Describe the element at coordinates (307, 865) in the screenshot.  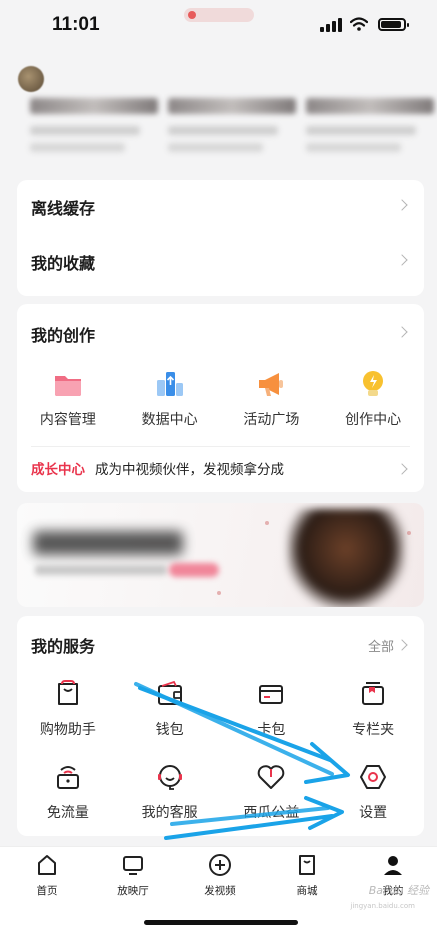
I see `store-icon` at that location.